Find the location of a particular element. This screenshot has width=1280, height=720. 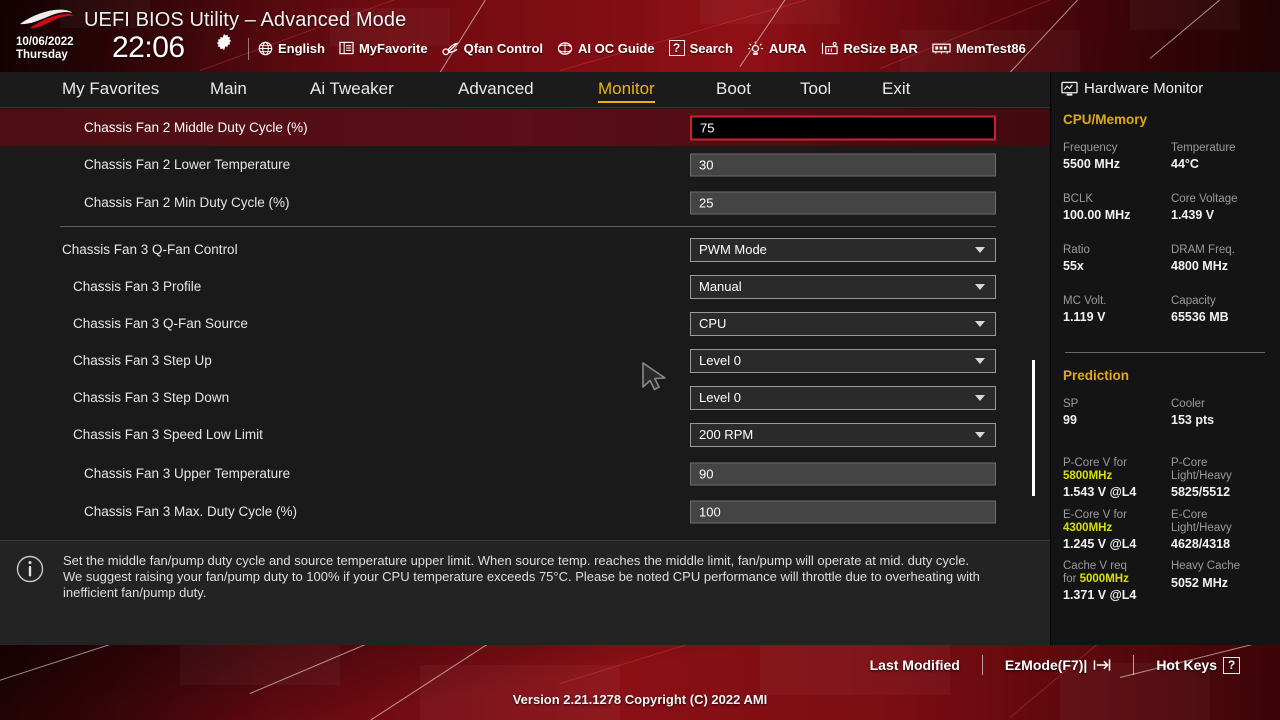

setting-input: 100 is located at coordinates (843, 511).